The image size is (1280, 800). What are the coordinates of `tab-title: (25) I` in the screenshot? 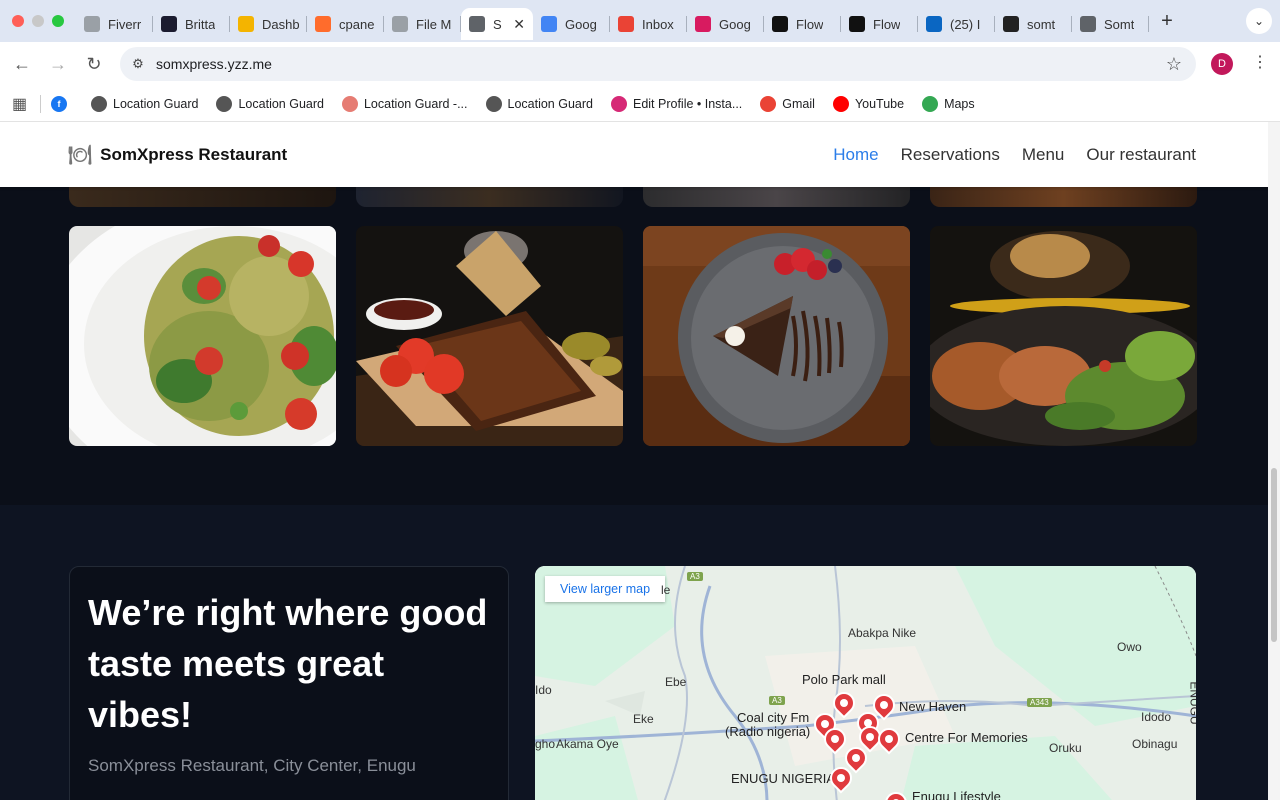 It's located at (965, 24).